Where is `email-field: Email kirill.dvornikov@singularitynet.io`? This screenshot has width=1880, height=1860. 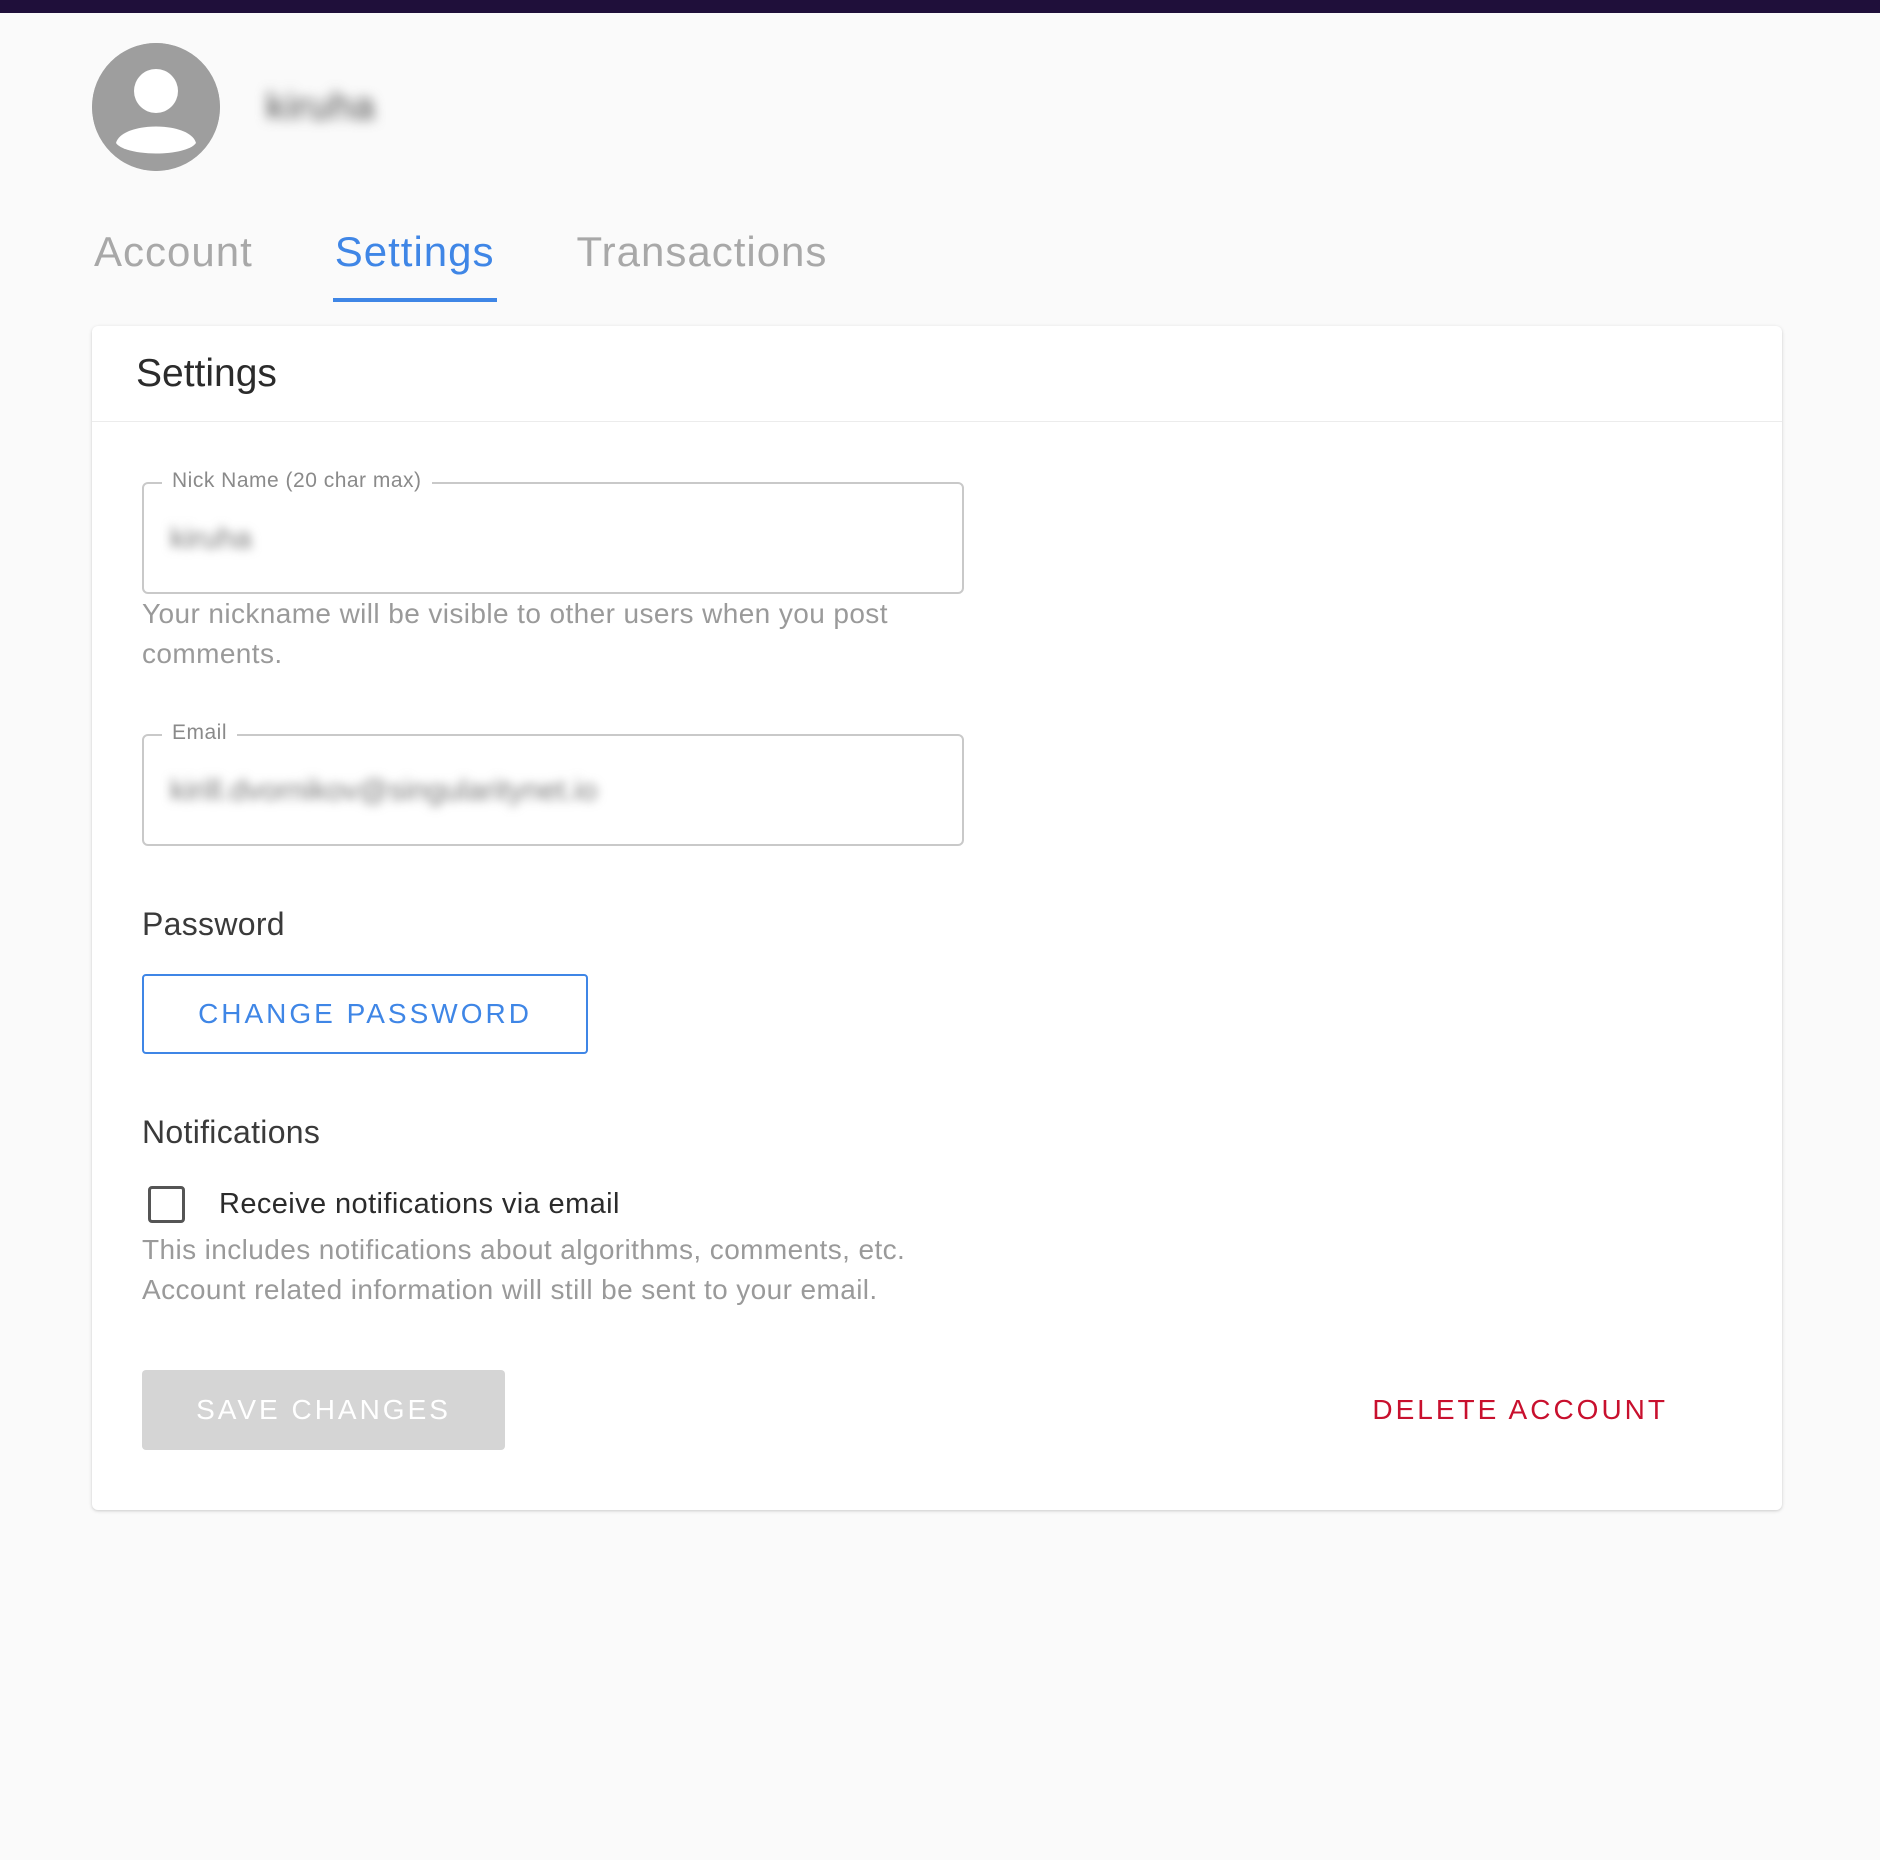 email-field: Email kirill.dvornikov@singularitynet.io is located at coordinates (553, 783).